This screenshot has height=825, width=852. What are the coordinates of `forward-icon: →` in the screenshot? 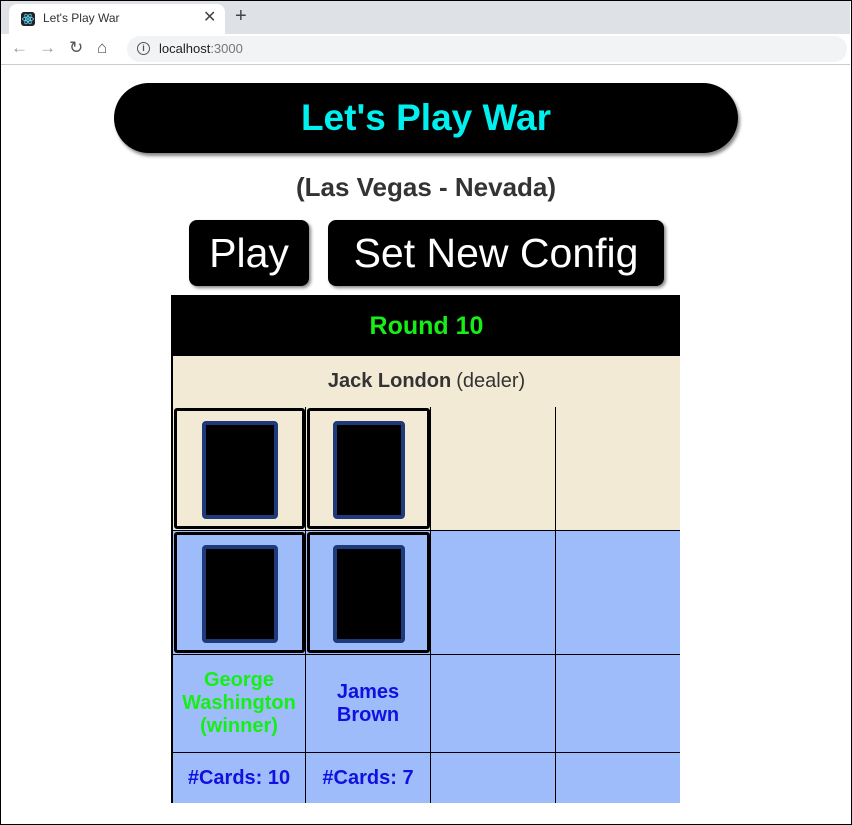 It's located at (47, 48).